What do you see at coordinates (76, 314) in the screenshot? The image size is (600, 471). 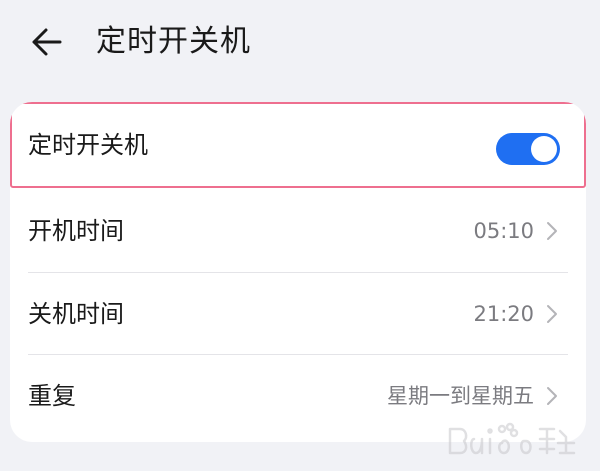 I see `power-off-time-label: 关机时间` at bounding box center [76, 314].